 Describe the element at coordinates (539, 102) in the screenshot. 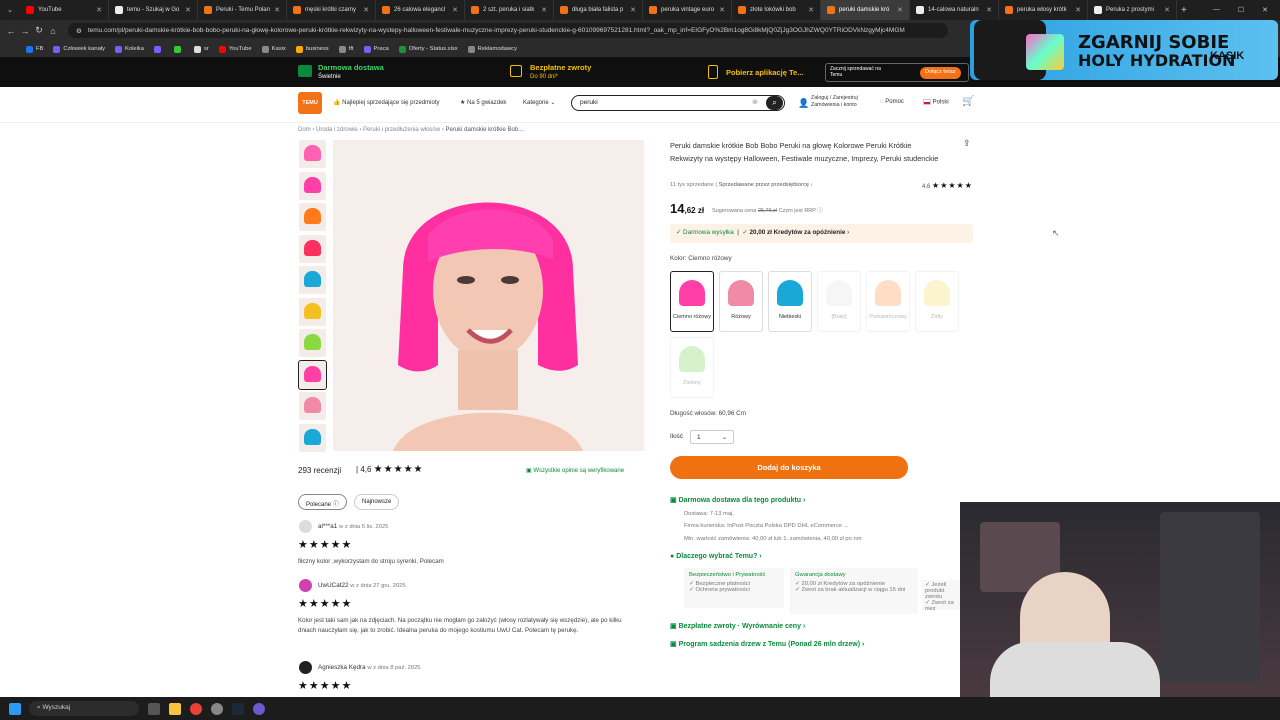

I see `categories-menu: Kategorie ⌄` at that location.